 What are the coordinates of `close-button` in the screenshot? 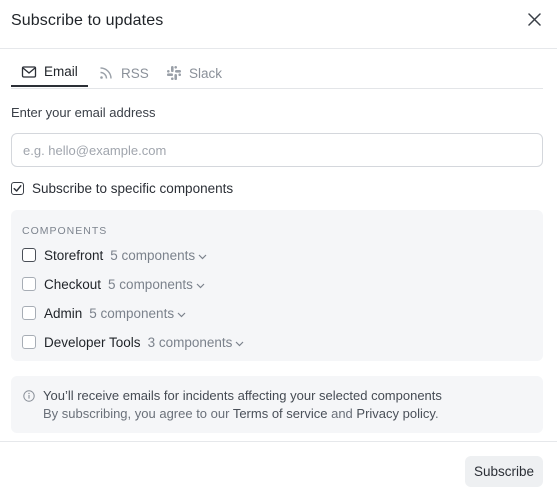 It's located at (534, 22).